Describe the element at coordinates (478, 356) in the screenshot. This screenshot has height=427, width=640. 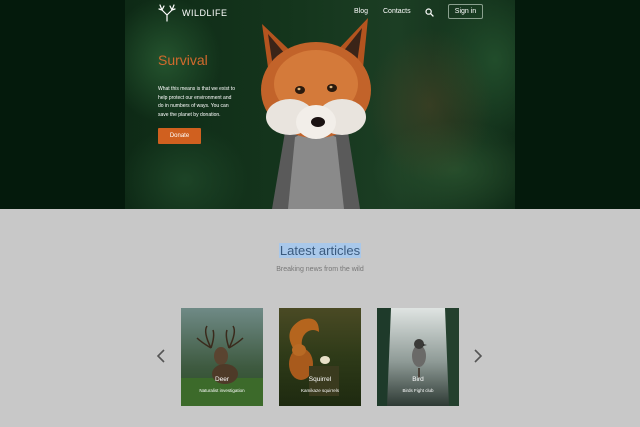
I see `chevron-right-icon` at that location.